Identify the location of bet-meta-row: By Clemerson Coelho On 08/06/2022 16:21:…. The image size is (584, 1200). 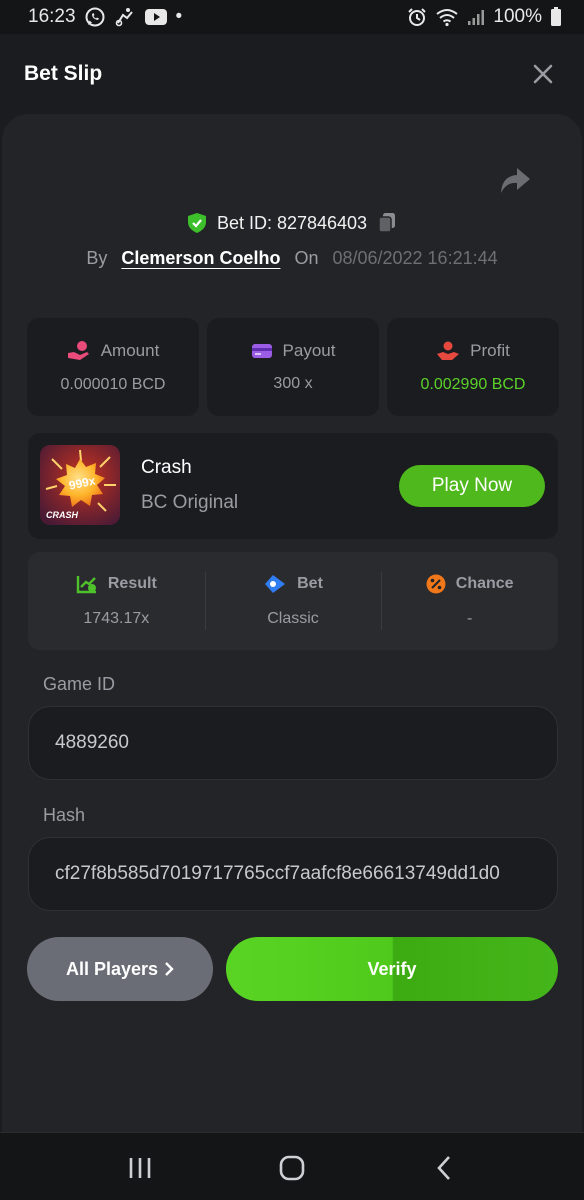
(292, 258).